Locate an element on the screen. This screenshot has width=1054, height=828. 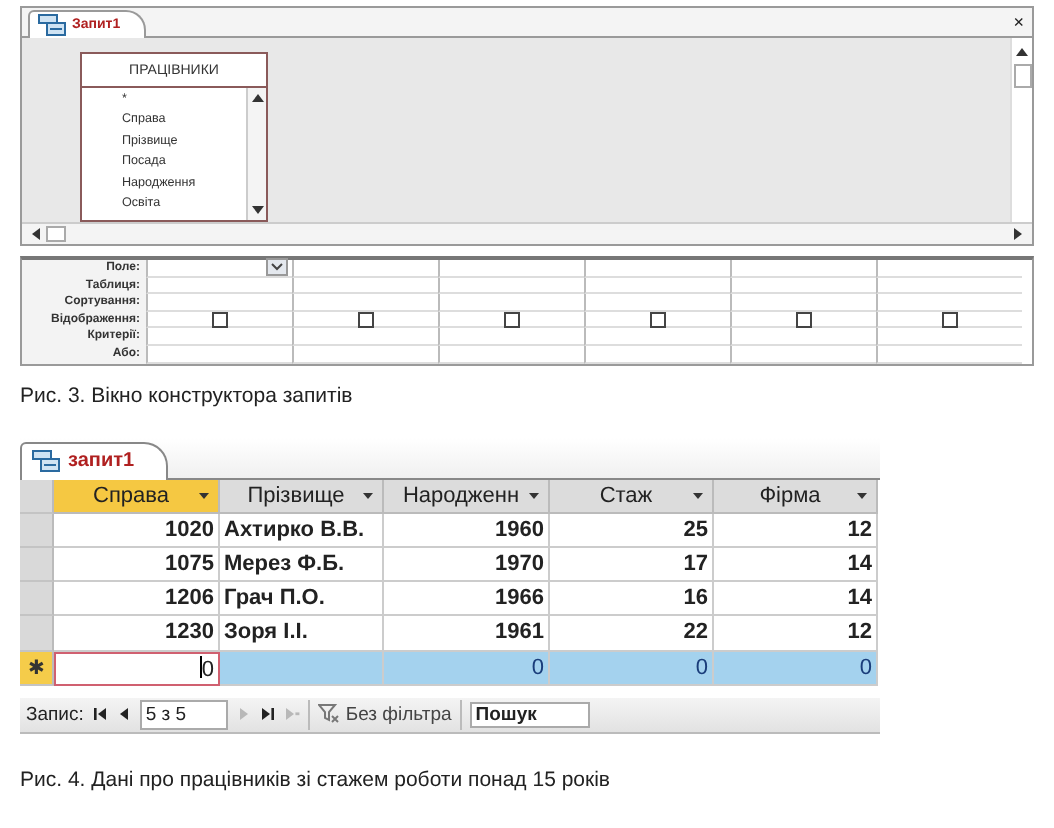
table-cell: Ахтирко В.В. is located at coordinates (302, 530).